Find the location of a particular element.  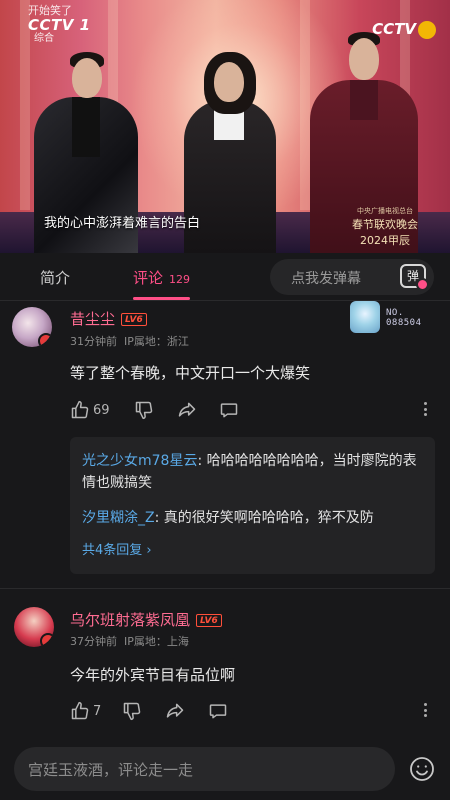

active-tab-indicator is located at coordinates (161, 298).